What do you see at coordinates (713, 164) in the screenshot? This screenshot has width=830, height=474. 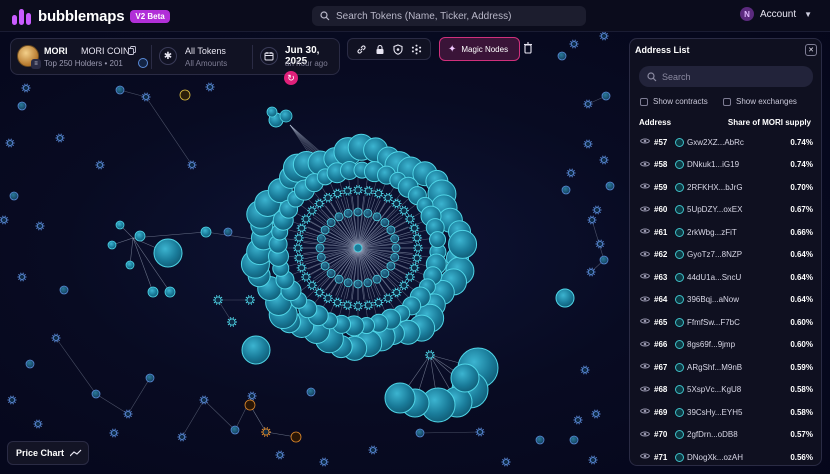 I see `holder-address: DNkuk1...iG19` at bounding box center [713, 164].